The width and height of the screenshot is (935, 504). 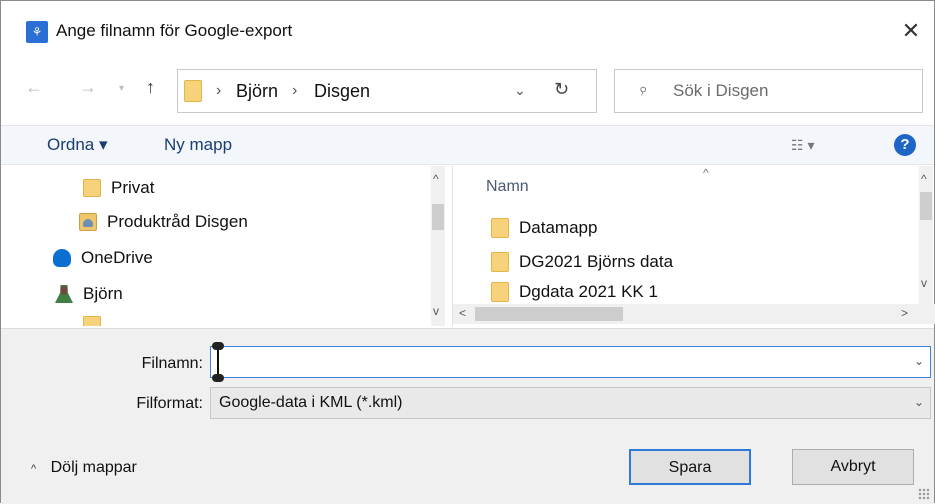 I want to click on filename-input, so click(x=562, y=362).